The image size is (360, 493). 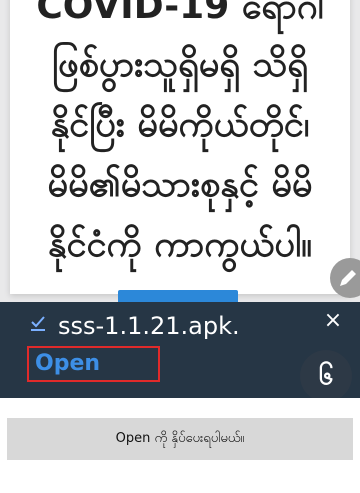 What do you see at coordinates (348, 278) in the screenshot?
I see `pencil-icon` at bounding box center [348, 278].